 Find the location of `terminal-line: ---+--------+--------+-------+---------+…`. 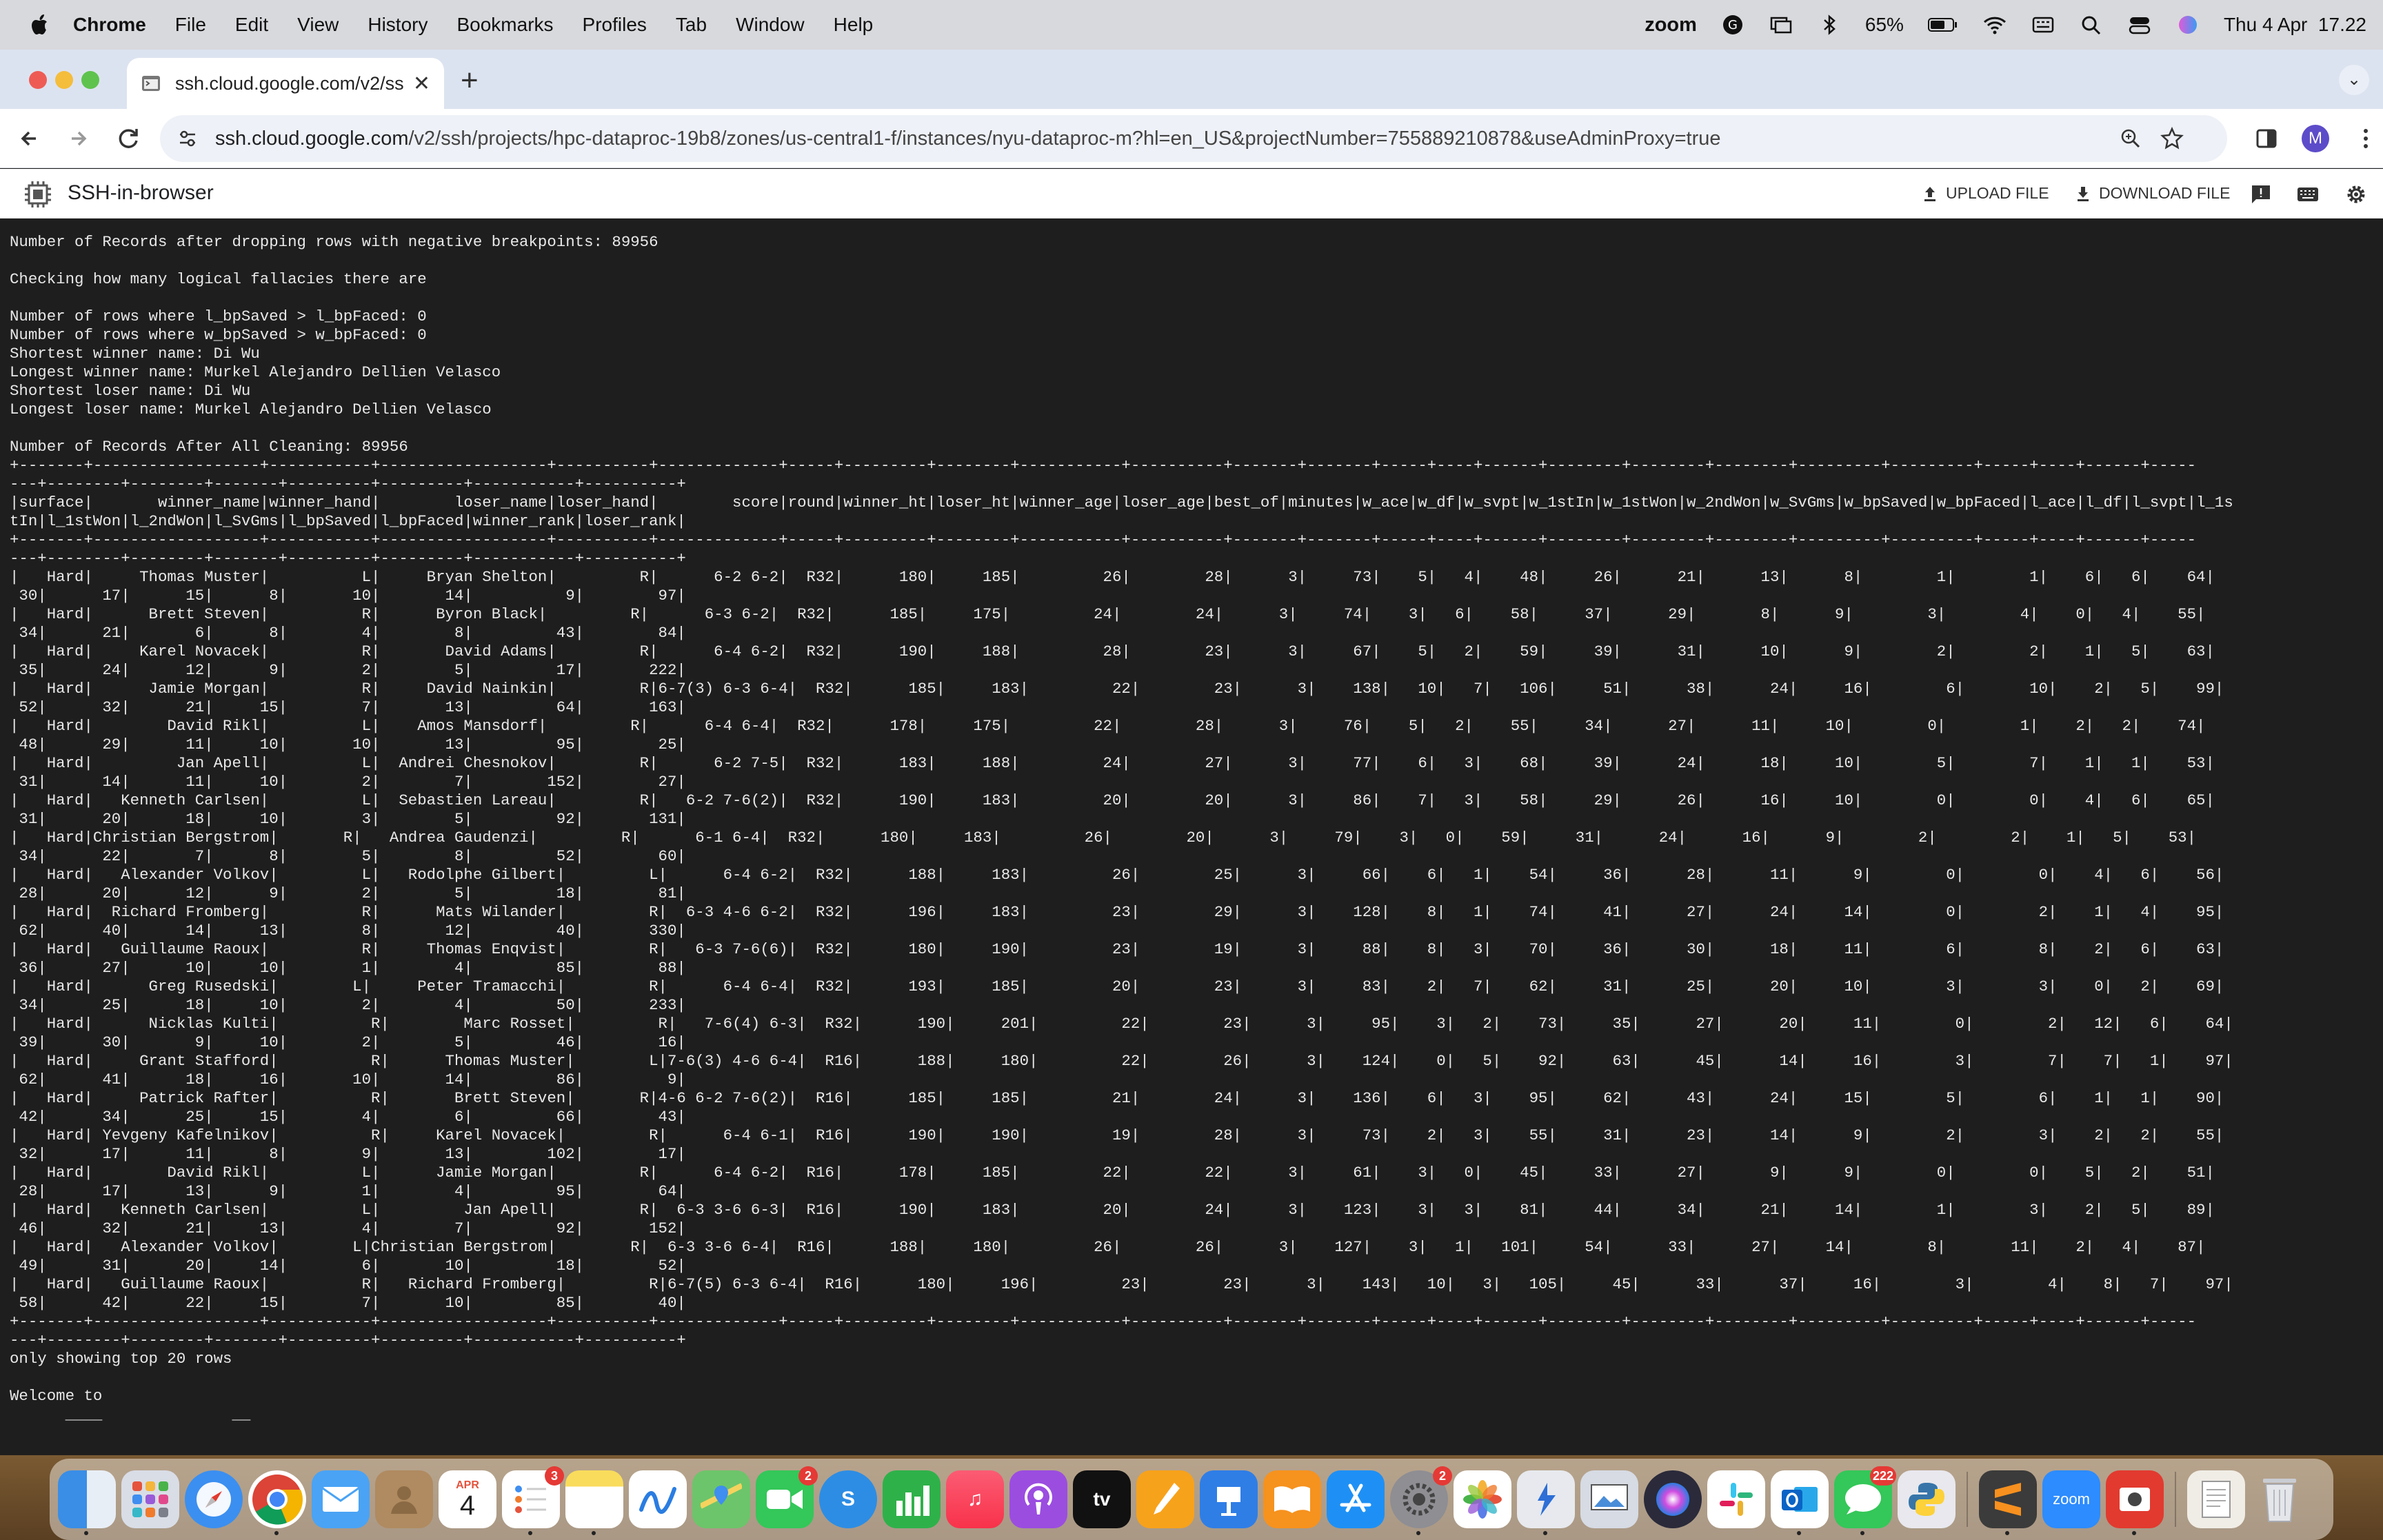

terminal-line: ---+--------+--------+-------+---------+… is located at coordinates (348, 1340).